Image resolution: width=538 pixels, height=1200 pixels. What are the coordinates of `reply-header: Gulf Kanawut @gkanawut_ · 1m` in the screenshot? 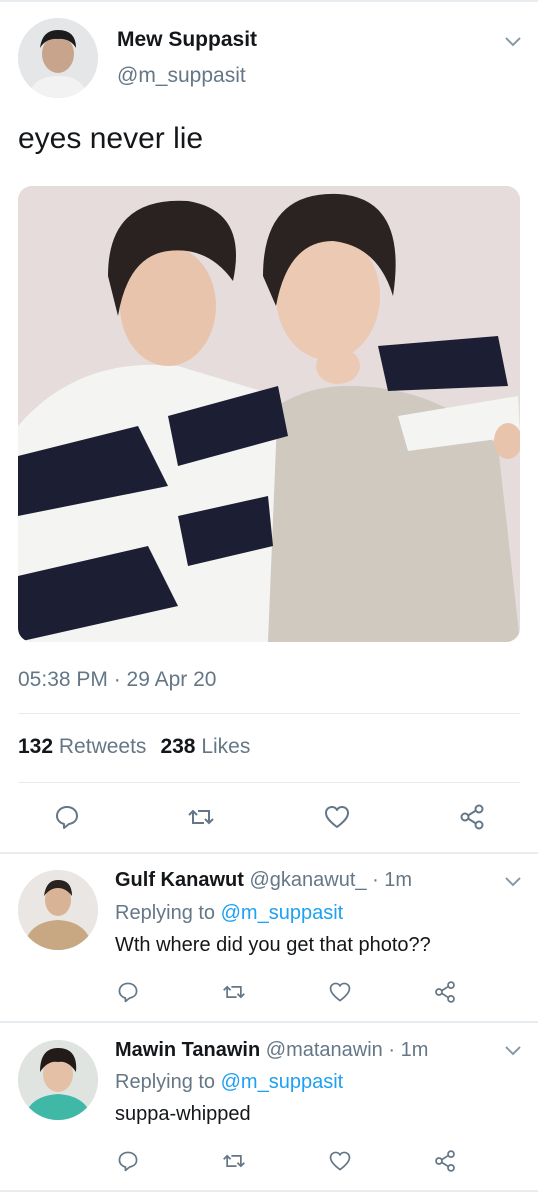 It's located at (263, 880).